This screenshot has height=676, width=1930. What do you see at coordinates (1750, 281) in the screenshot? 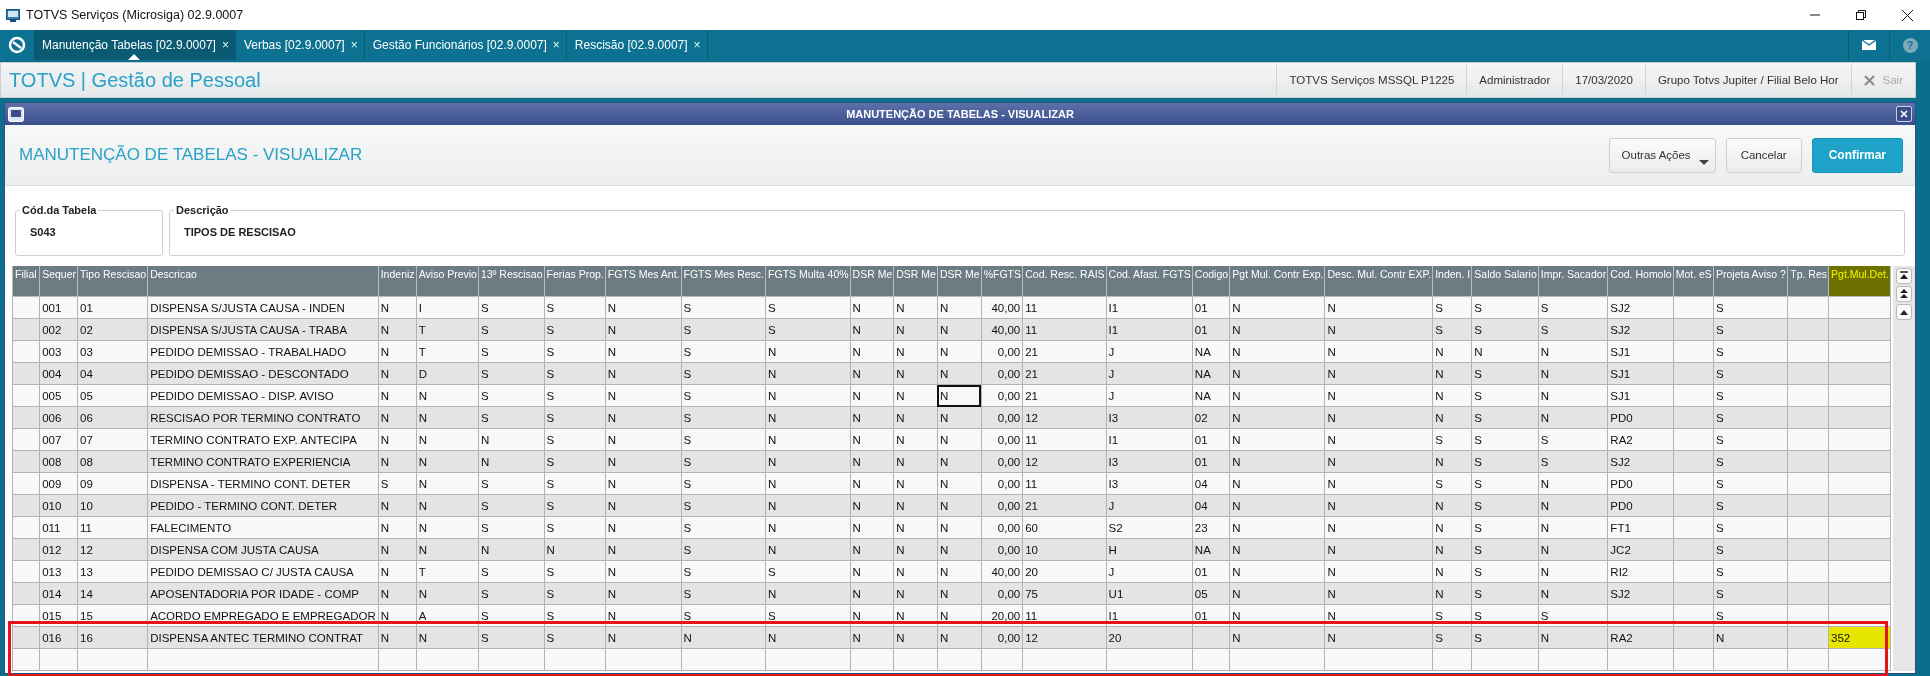
I see `column-header: Projeta Aviso ?` at bounding box center [1750, 281].